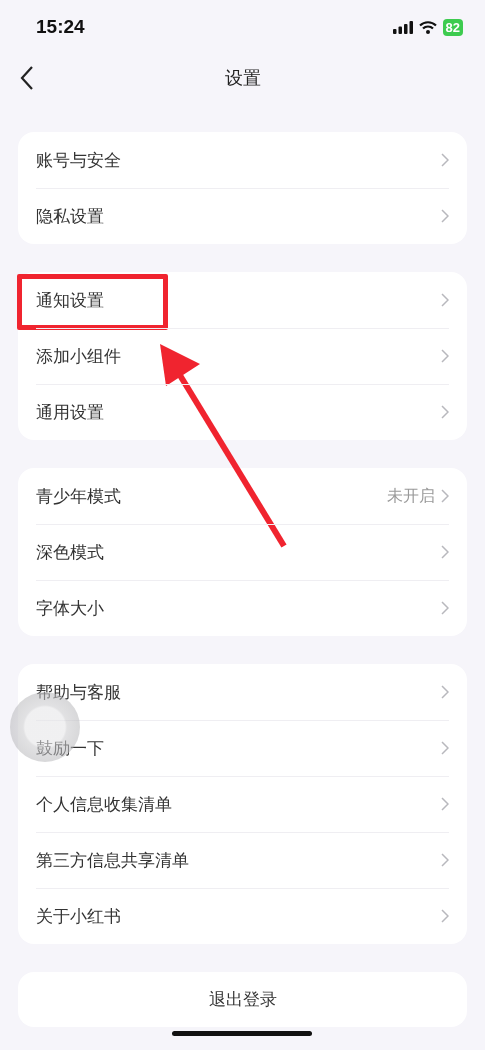 This screenshot has height=1050, width=485. What do you see at coordinates (242, 916) in the screenshot?
I see `settings-item: 关于小红书` at bounding box center [242, 916].